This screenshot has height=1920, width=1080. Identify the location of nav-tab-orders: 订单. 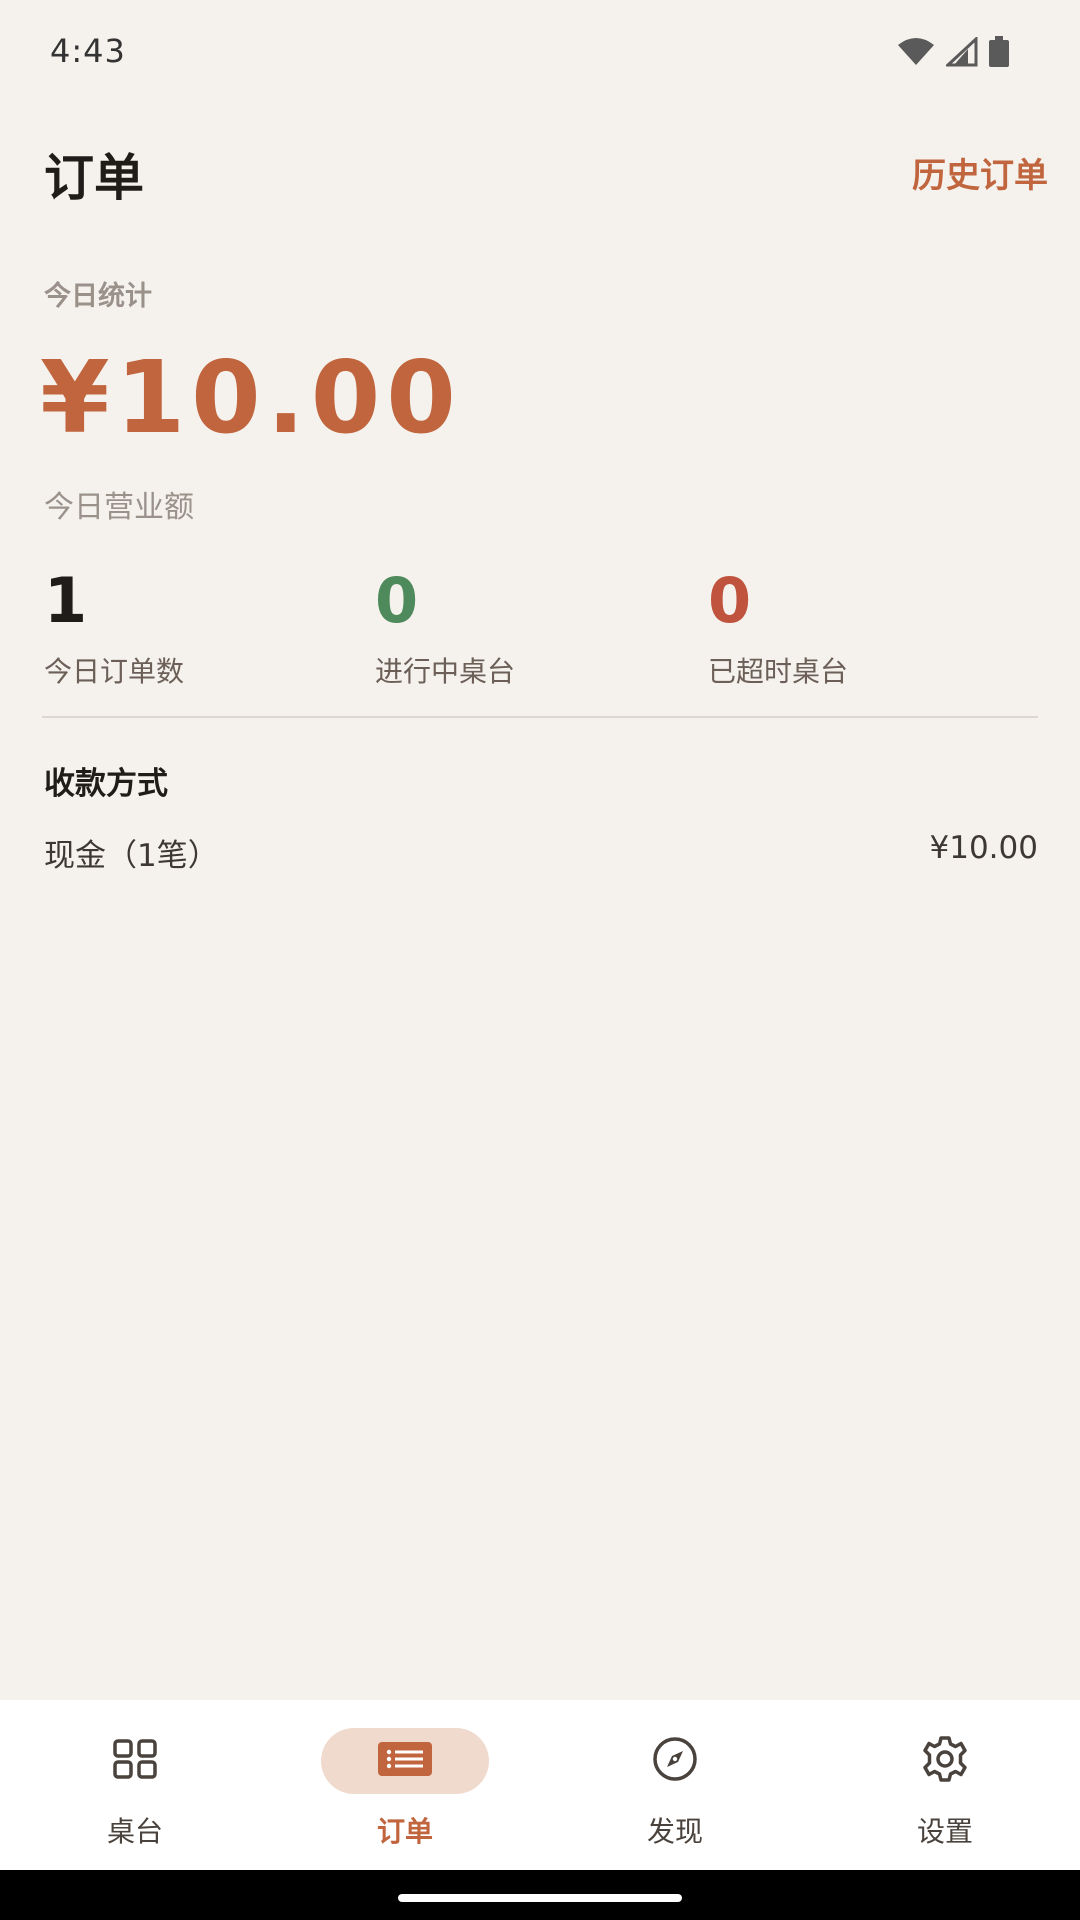
(405, 1785).